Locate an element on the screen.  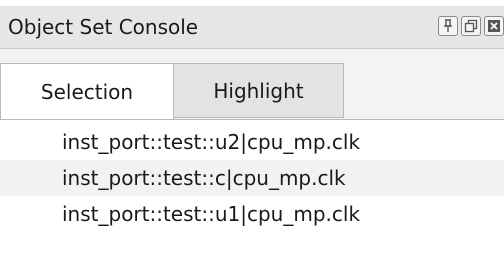
close-icon is located at coordinates (494, 26).